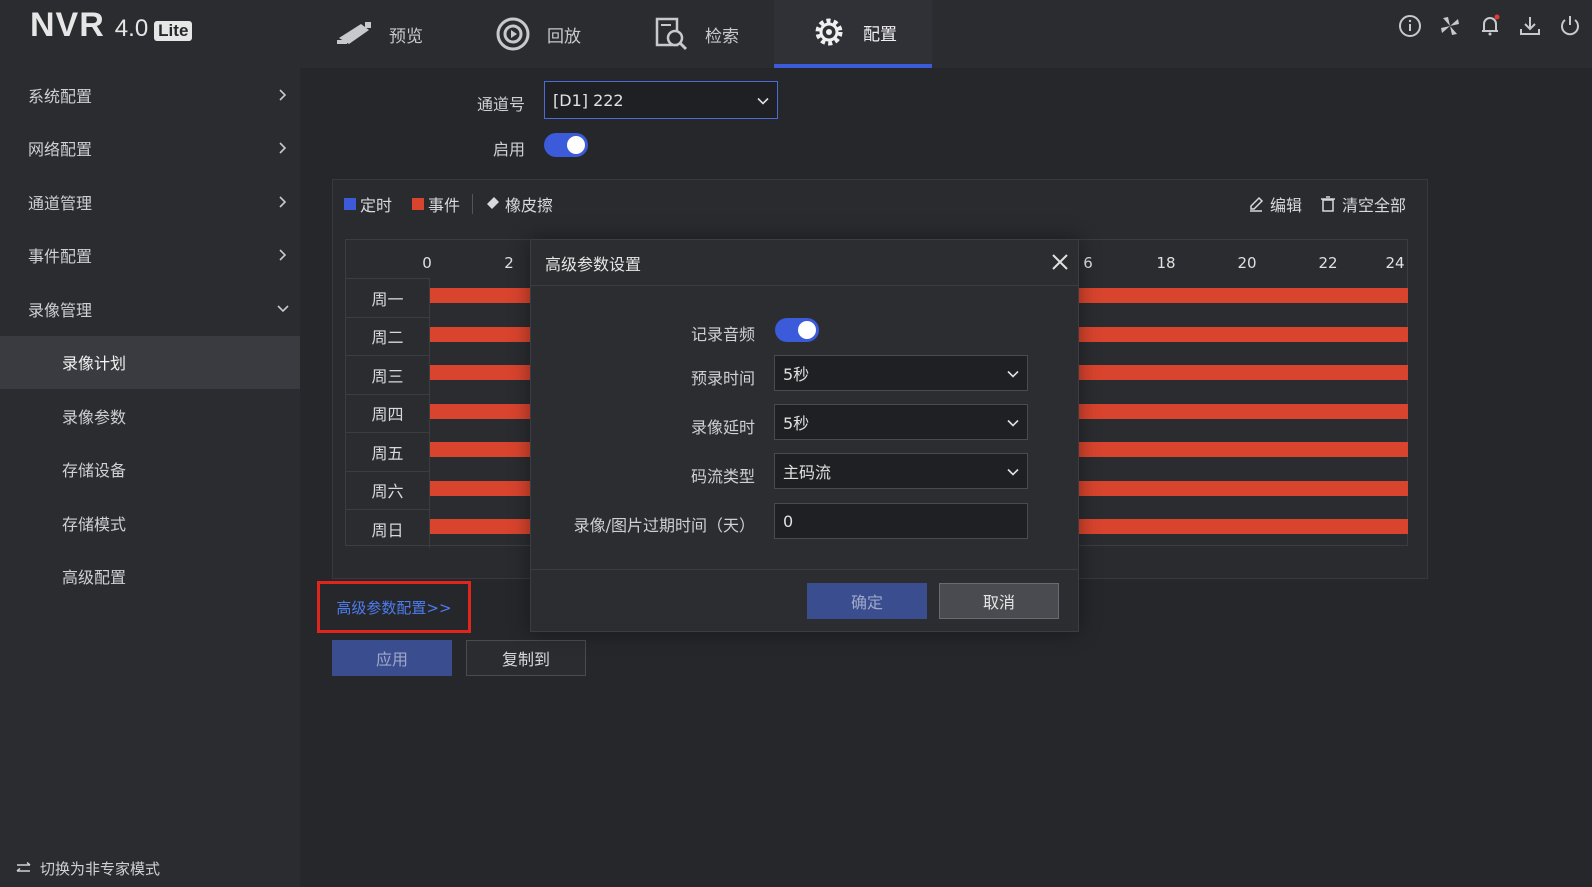  Describe the element at coordinates (111, 25) in the screenshot. I see `logo: NVR 4.0 Lite` at that location.